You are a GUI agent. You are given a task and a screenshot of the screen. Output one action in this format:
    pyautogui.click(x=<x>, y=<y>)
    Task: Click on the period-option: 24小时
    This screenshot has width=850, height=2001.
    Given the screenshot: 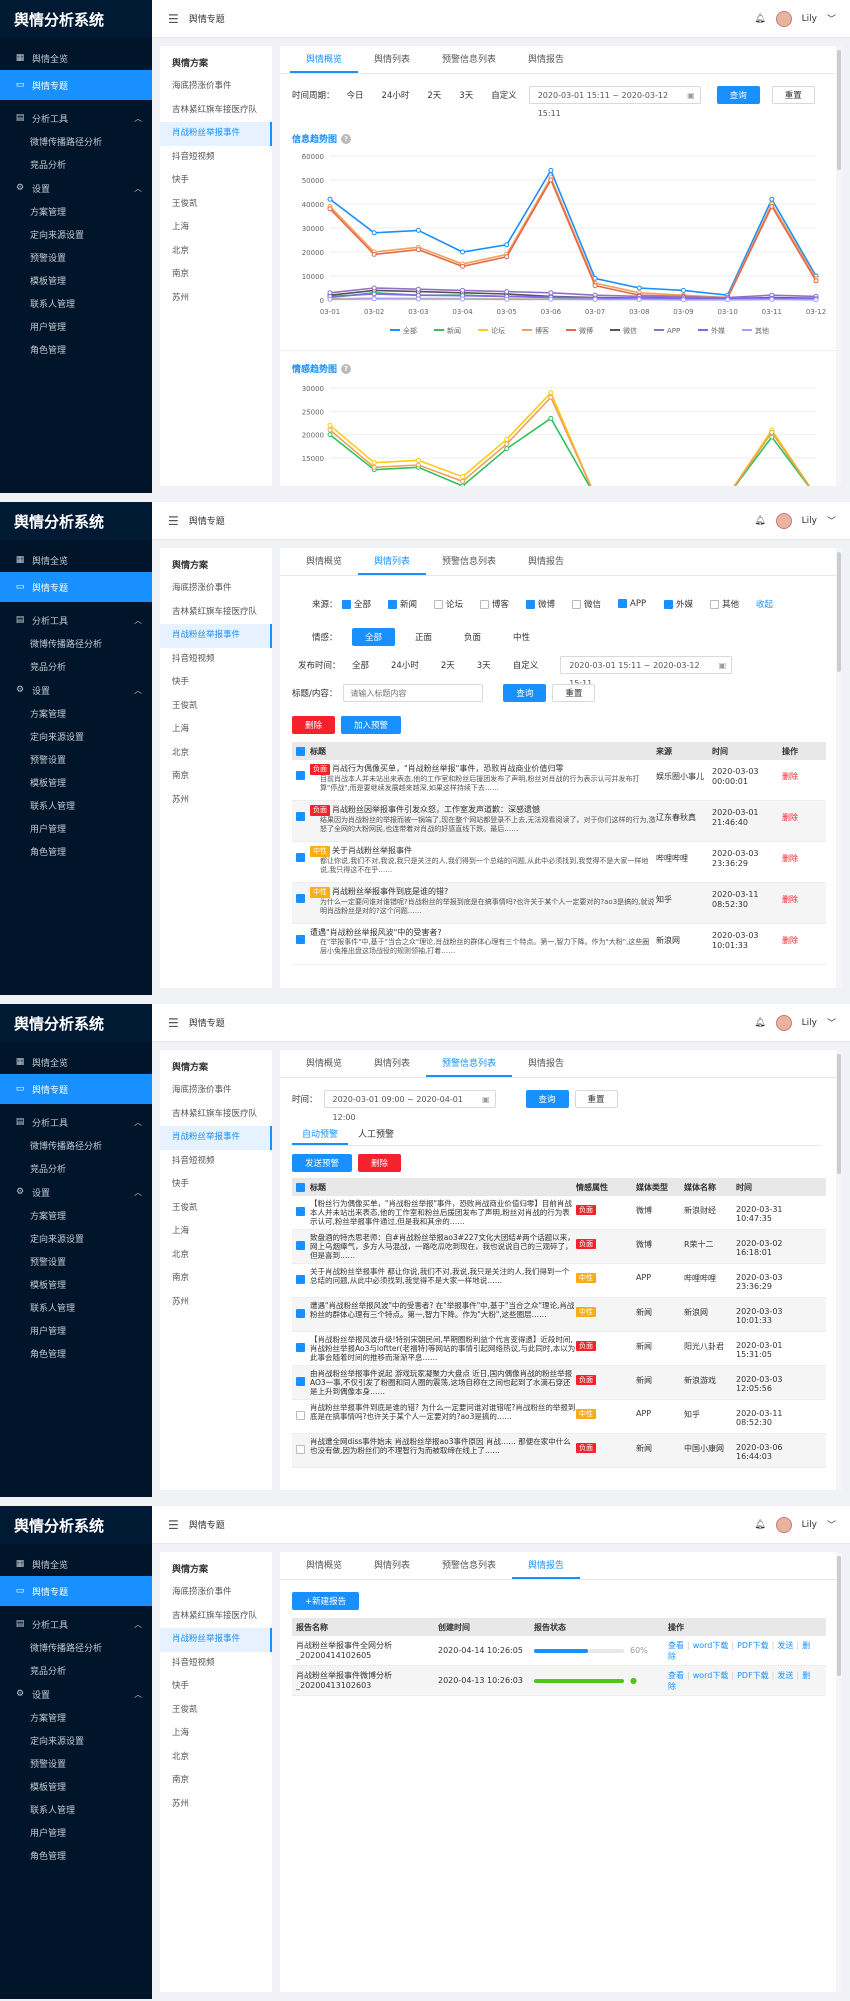 What is the action you would take?
    pyautogui.click(x=396, y=95)
    